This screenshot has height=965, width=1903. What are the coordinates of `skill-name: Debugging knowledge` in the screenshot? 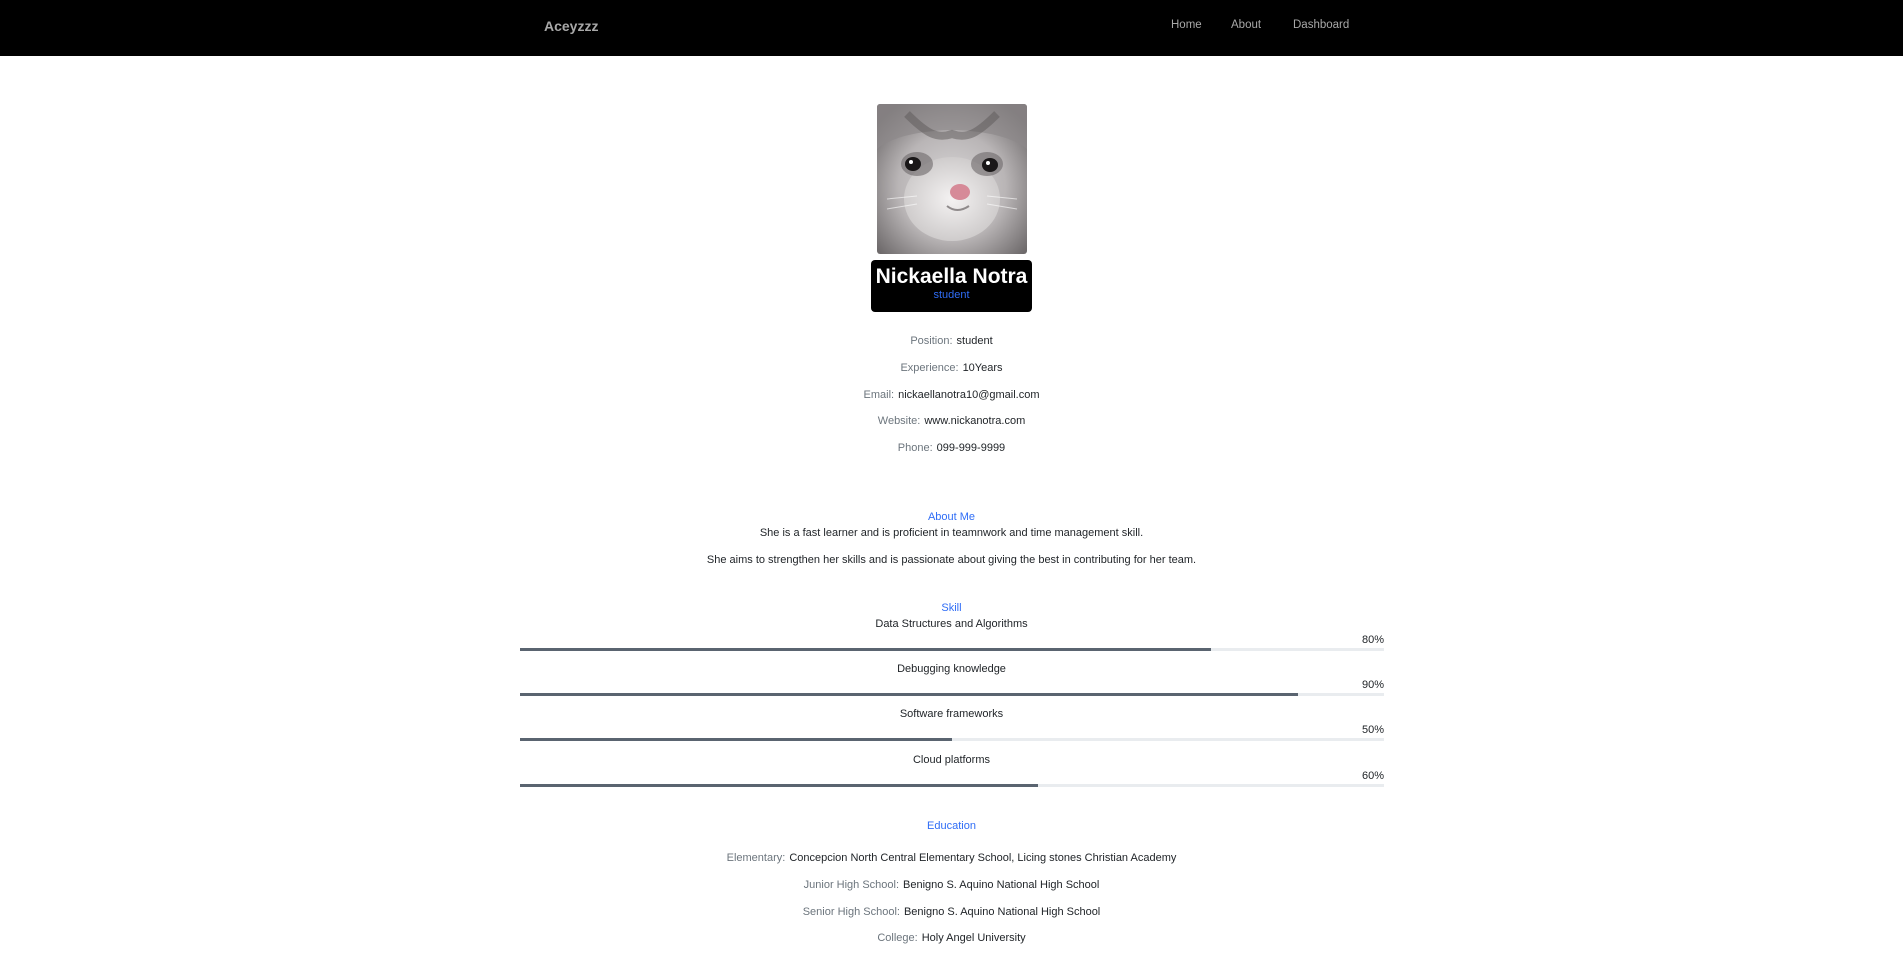 It's located at (951, 669).